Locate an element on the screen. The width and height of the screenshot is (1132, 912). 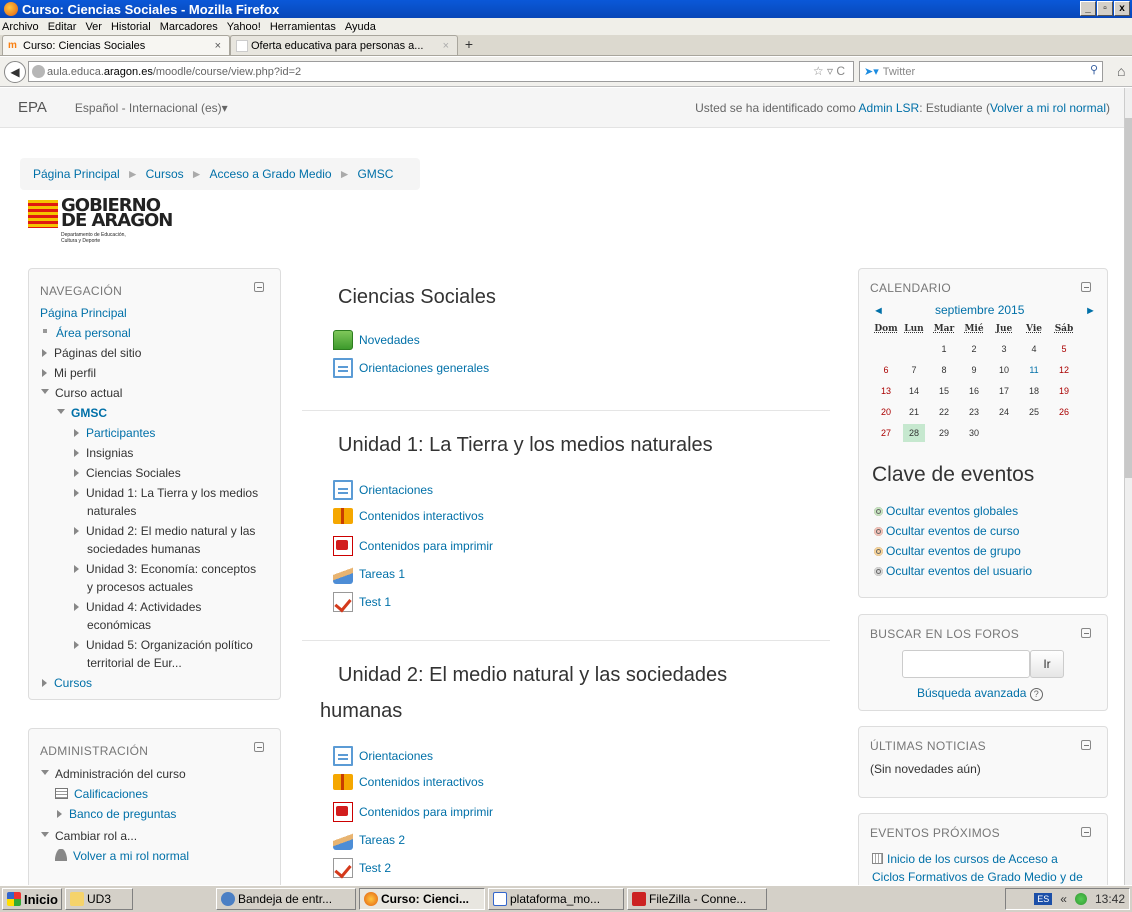
admin-volver-rol: Volver a mi rol normal is located at coordinates (131, 856).